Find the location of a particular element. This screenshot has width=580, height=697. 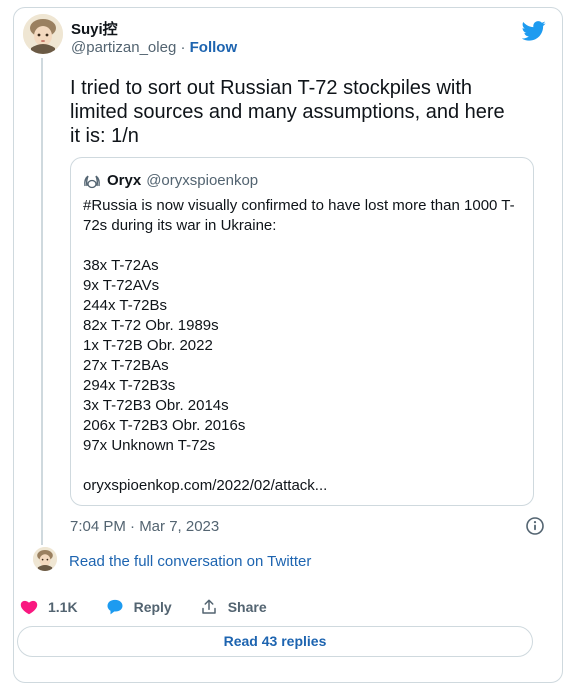

list-item: 206x T-72B3 Obr. 2016s is located at coordinates (164, 425).